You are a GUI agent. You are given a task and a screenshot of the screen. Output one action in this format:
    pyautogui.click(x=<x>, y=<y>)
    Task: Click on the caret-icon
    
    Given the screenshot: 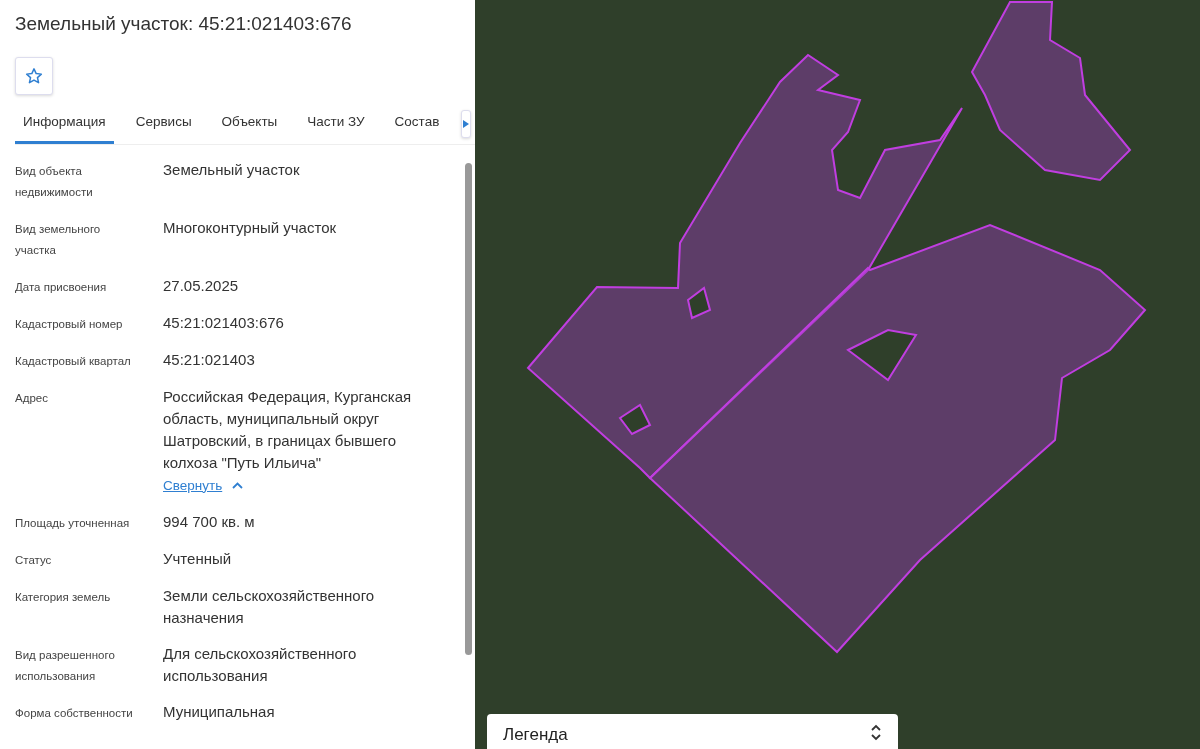 What is the action you would take?
    pyautogui.click(x=466, y=124)
    